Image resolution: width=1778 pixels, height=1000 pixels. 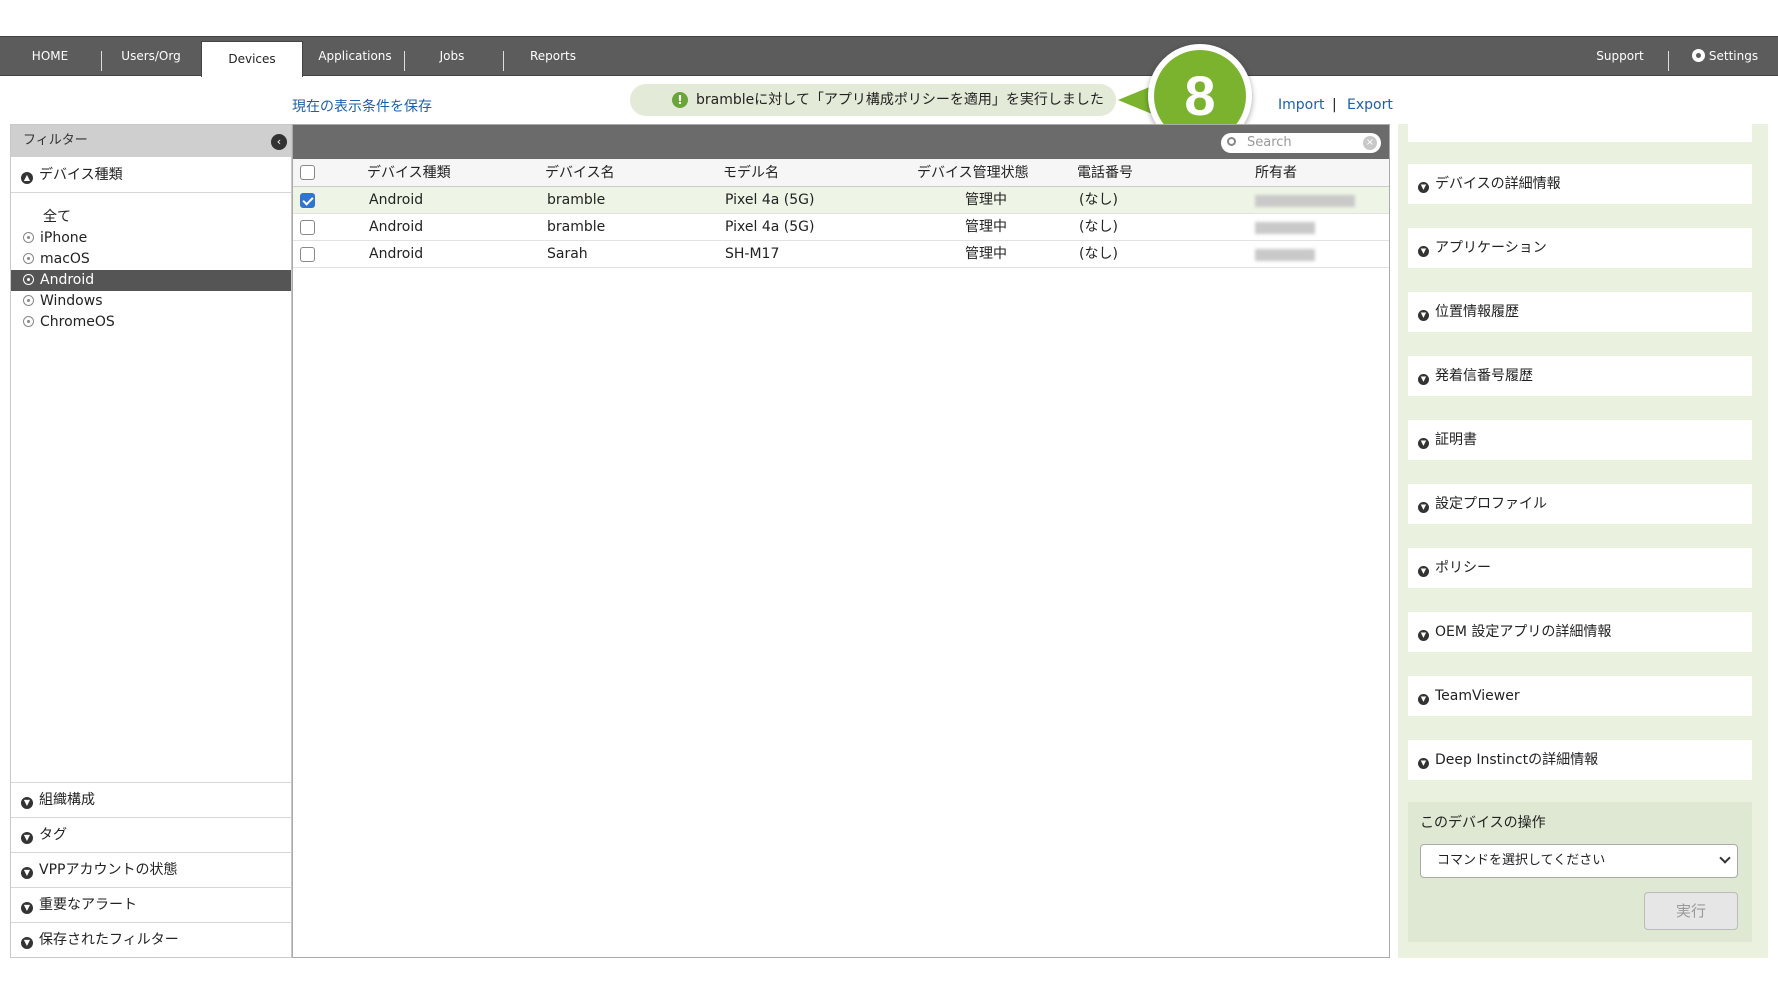 What do you see at coordinates (1491, 504) in the screenshot?
I see `card-label: 設定プロファイル` at bounding box center [1491, 504].